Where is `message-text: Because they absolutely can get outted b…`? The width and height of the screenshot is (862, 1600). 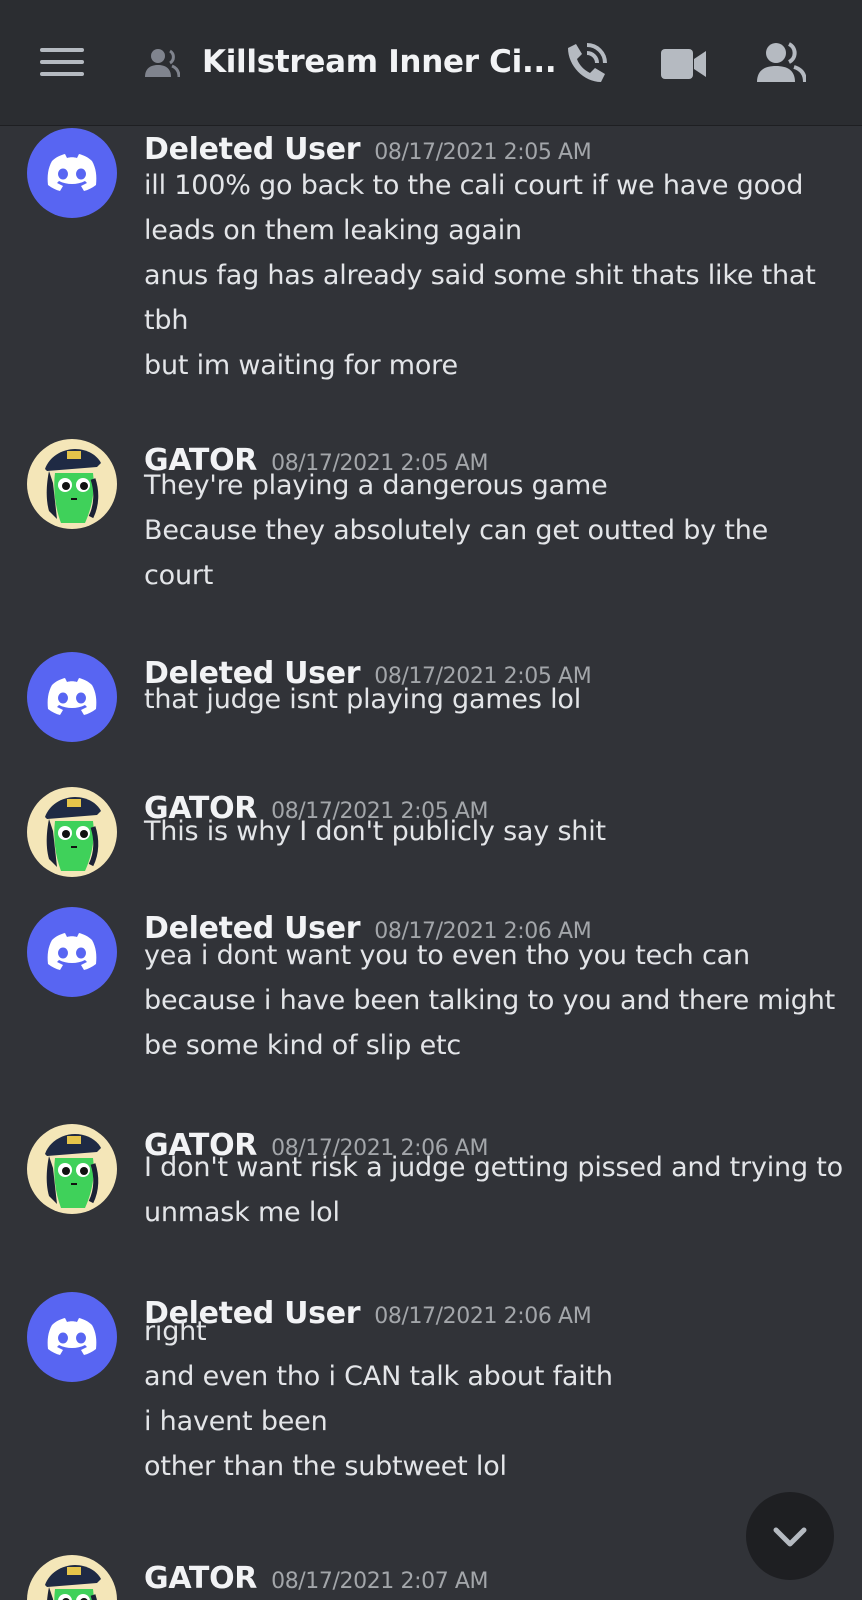 message-text: Because they absolutely can get outted b… is located at coordinates (456, 530).